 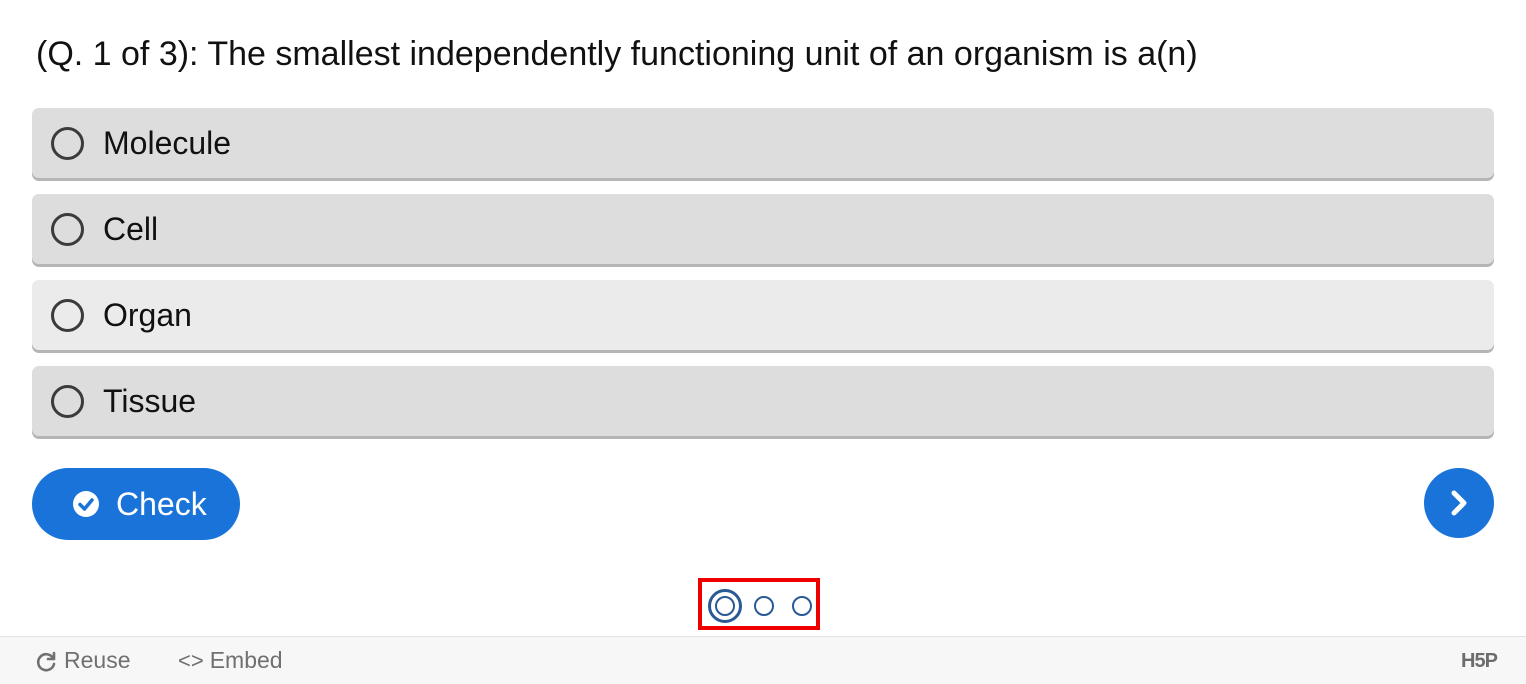 I want to click on refresh-icon, so click(x=46, y=661).